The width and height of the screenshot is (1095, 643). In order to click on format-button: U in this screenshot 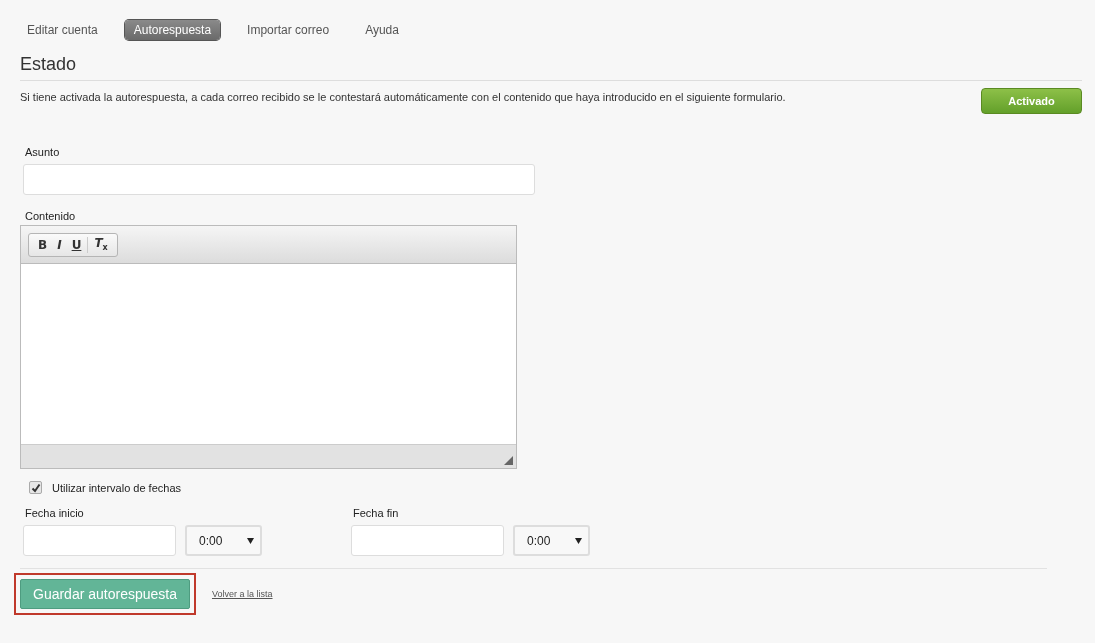, I will do `click(76, 244)`.